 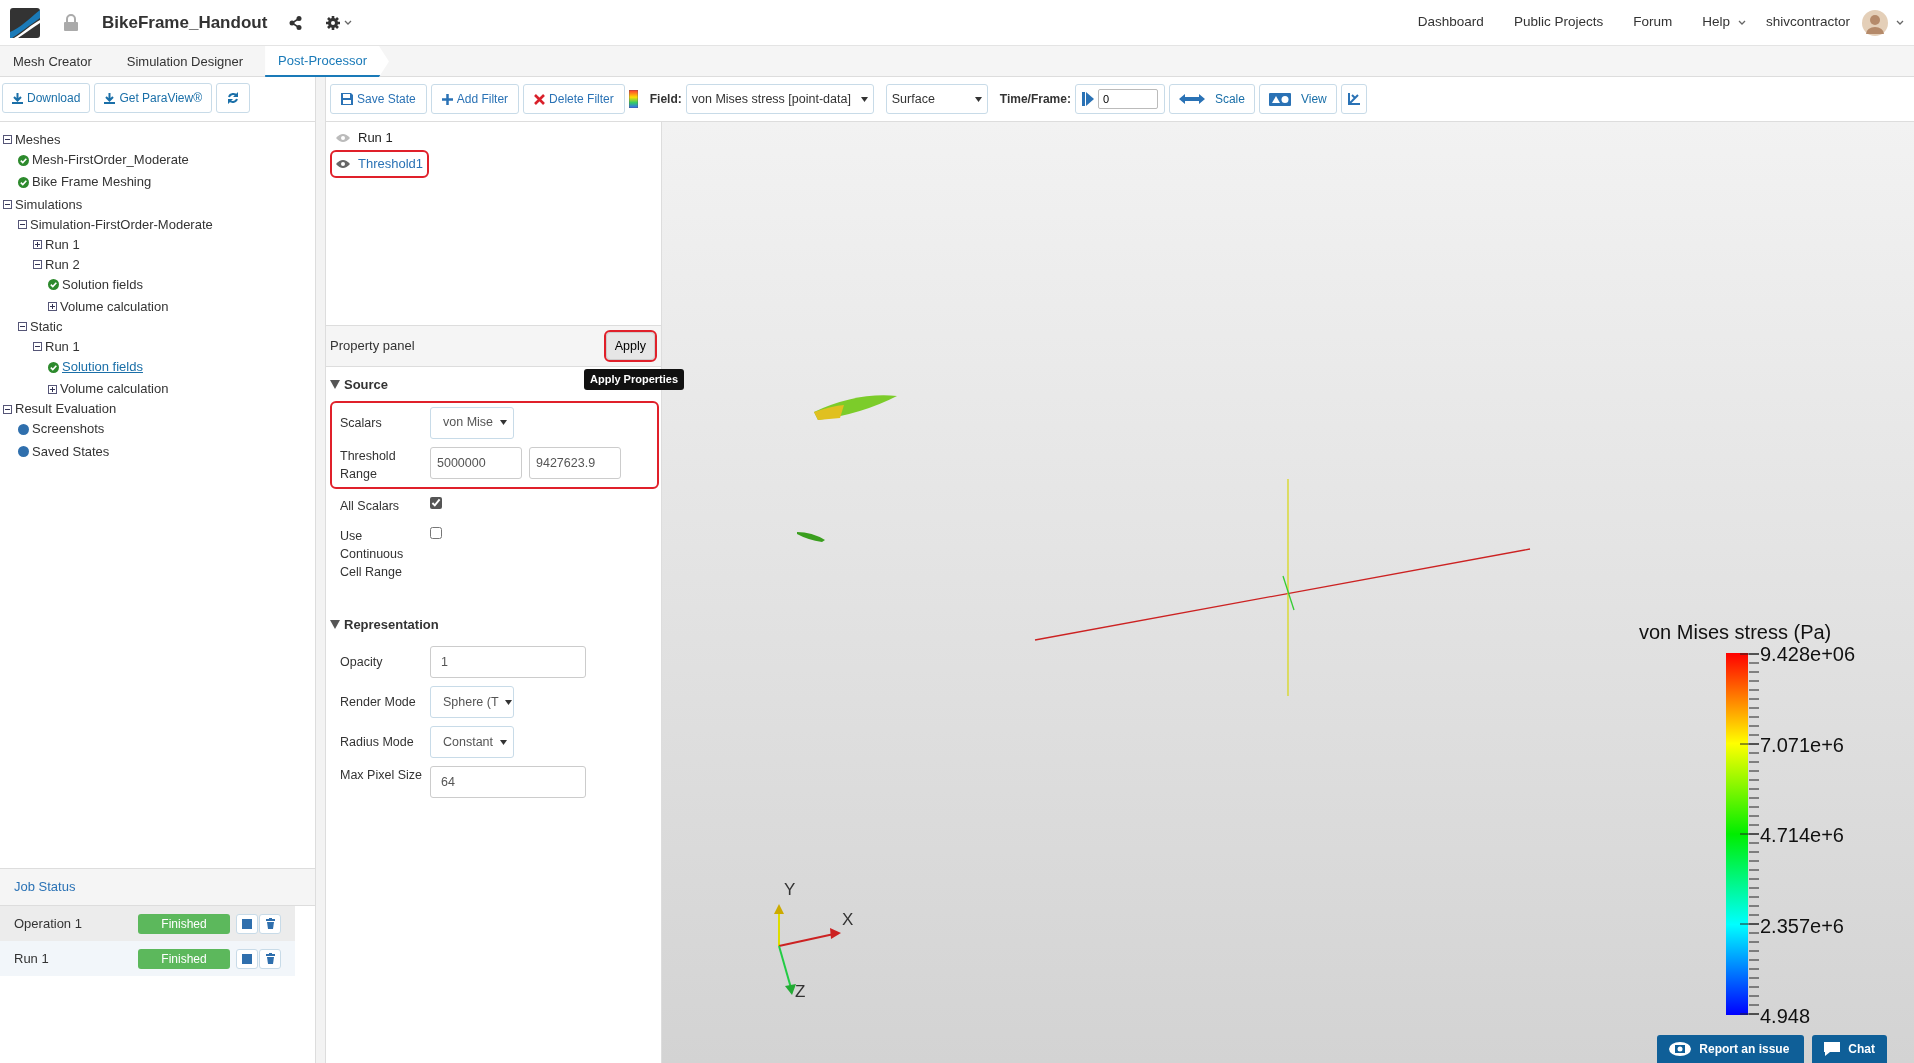 I want to click on toolbar-button: Save State, so click(x=378, y=99).